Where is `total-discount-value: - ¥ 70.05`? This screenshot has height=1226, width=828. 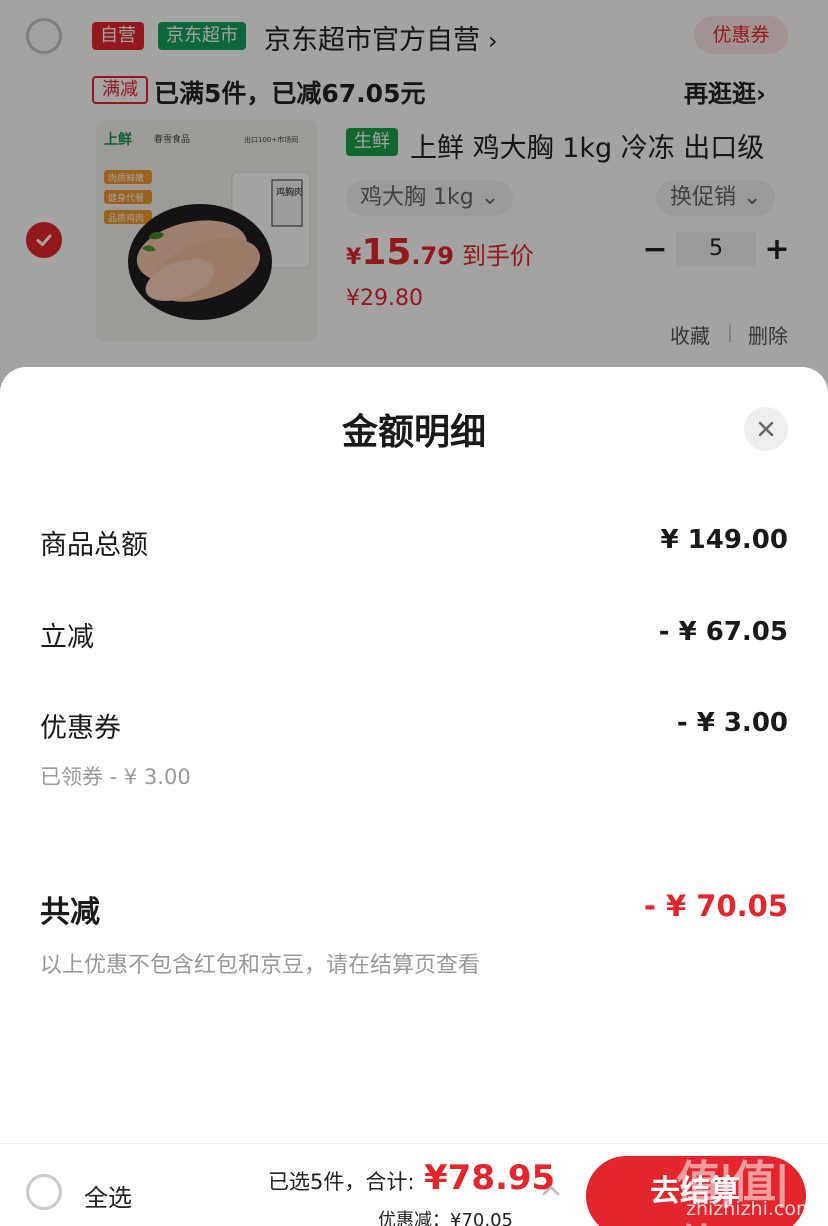 total-discount-value: - ¥ 70.05 is located at coordinates (715, 906).